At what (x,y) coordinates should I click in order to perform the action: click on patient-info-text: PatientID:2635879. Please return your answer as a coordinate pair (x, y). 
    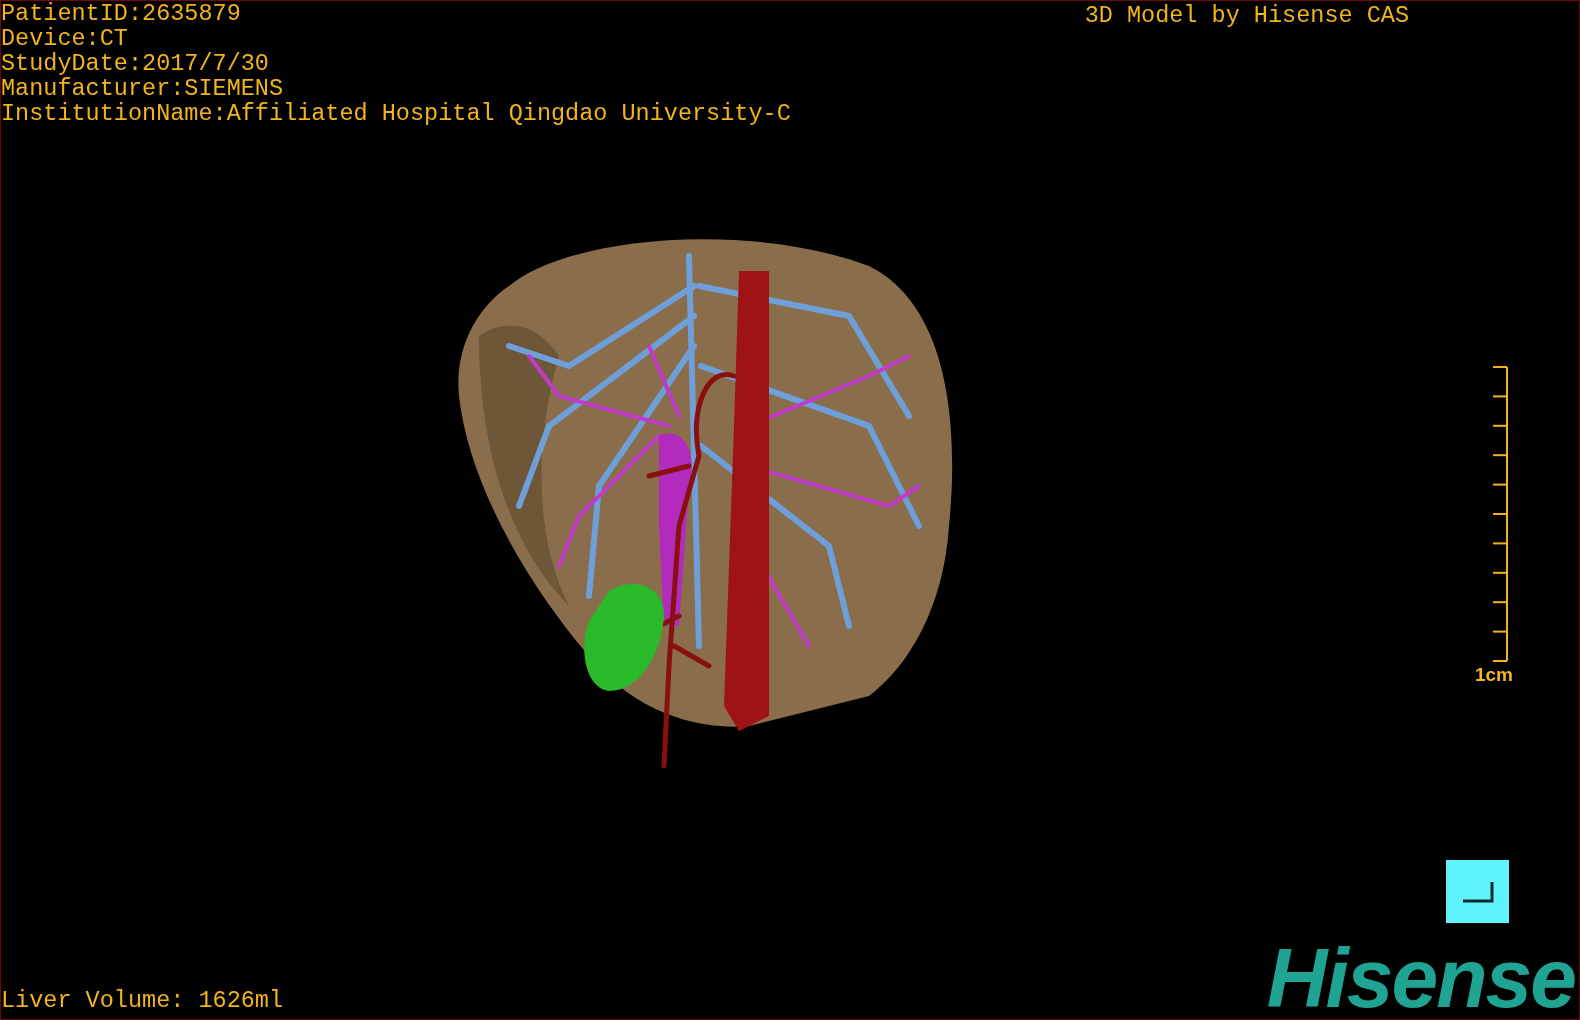
    Looking at the image, I should click on (121, 13).